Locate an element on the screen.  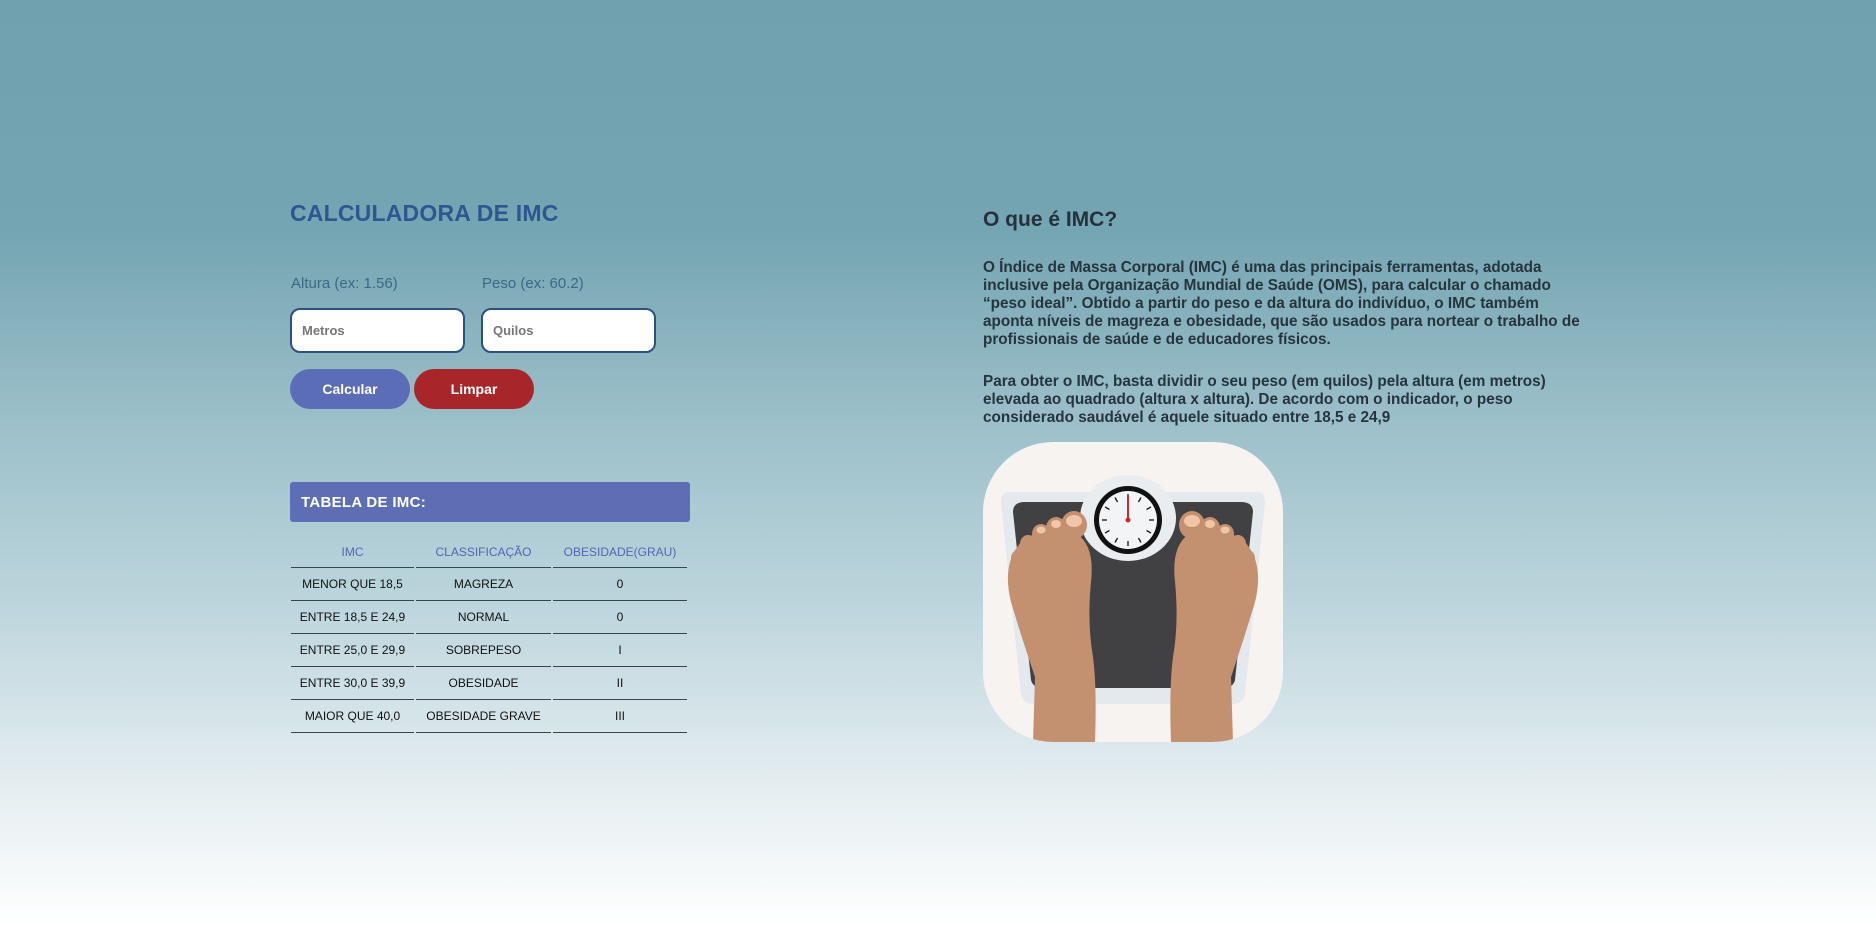
table-cell-imc: MAIOR QUE 40,0 is located at coordinates (352, 716).